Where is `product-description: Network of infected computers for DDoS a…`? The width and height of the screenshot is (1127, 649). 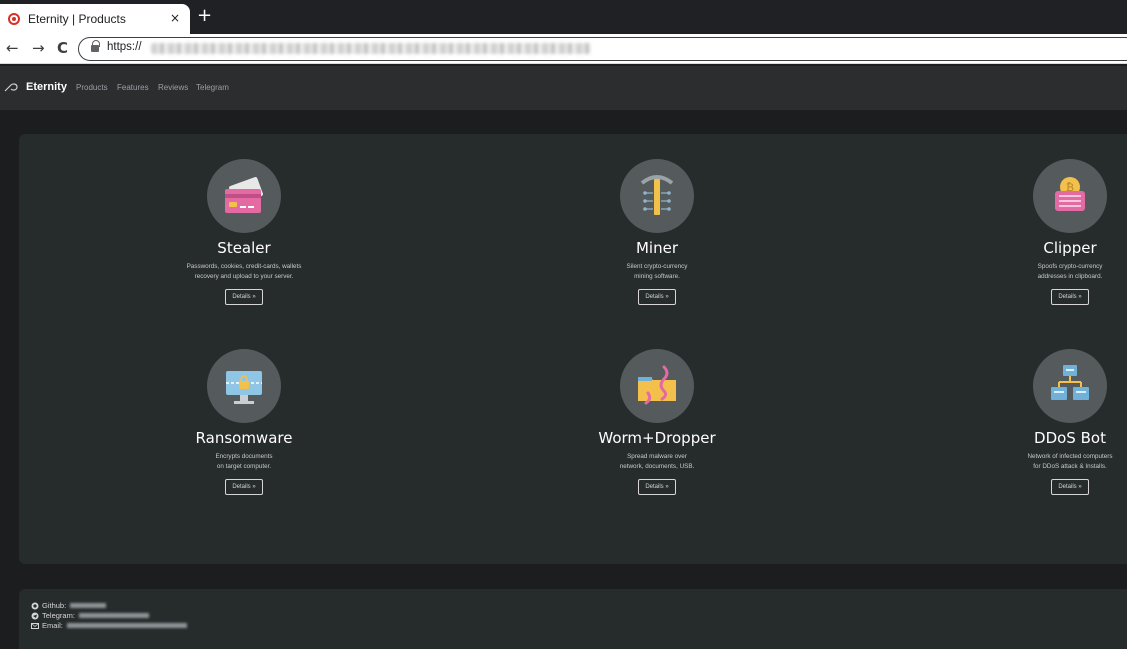 product-description: Network of infected computers for DDoS a… is located at coordinates (1038, 462).